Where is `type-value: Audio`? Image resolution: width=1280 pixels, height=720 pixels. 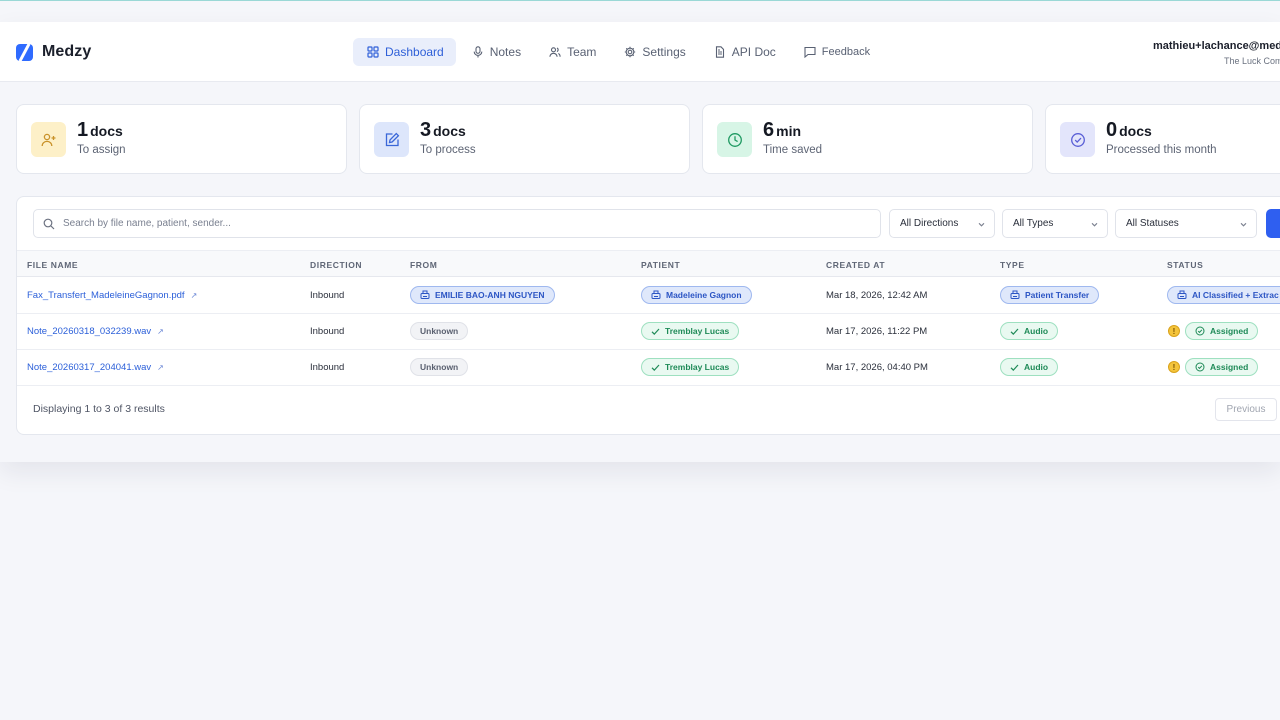
type-value: Audio is located at coordinates (1036, 367).